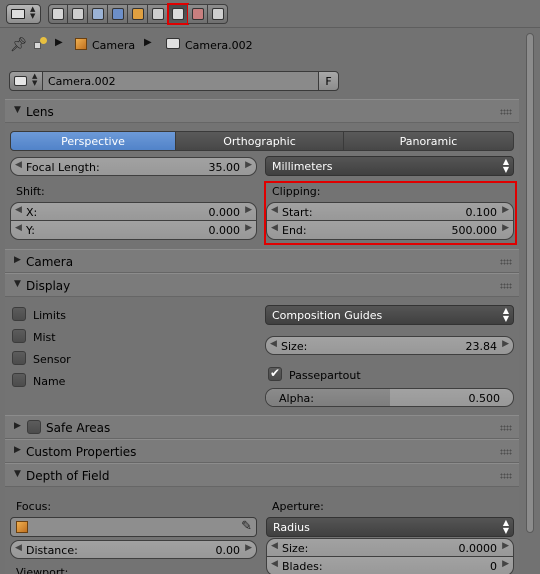 This screenshot has width=540, height=574. What do you see at coordinates (262, 475) in the screenshot?
I see `depth-of-field-panel-header: ▼ Depth of Field` at bounding box center [262, 475].